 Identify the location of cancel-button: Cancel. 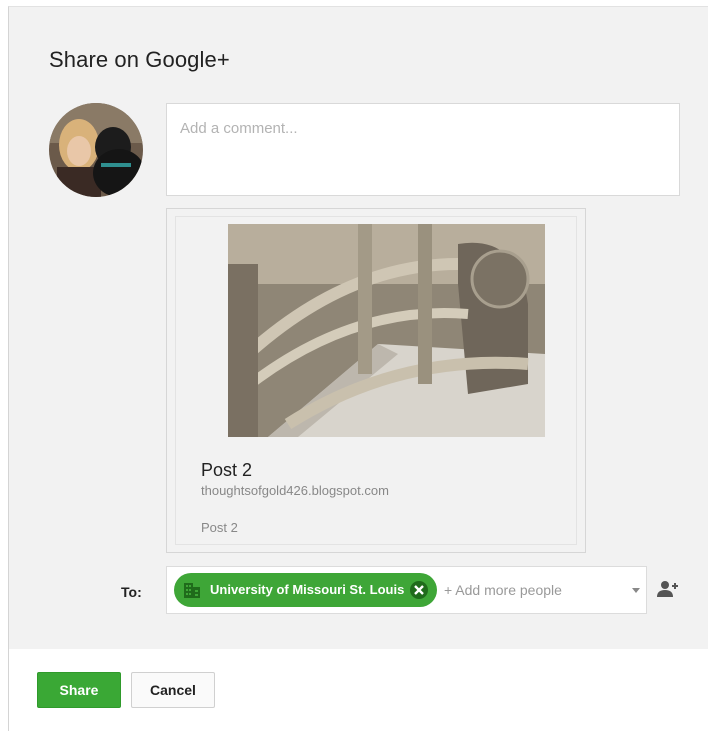
(173, 690).